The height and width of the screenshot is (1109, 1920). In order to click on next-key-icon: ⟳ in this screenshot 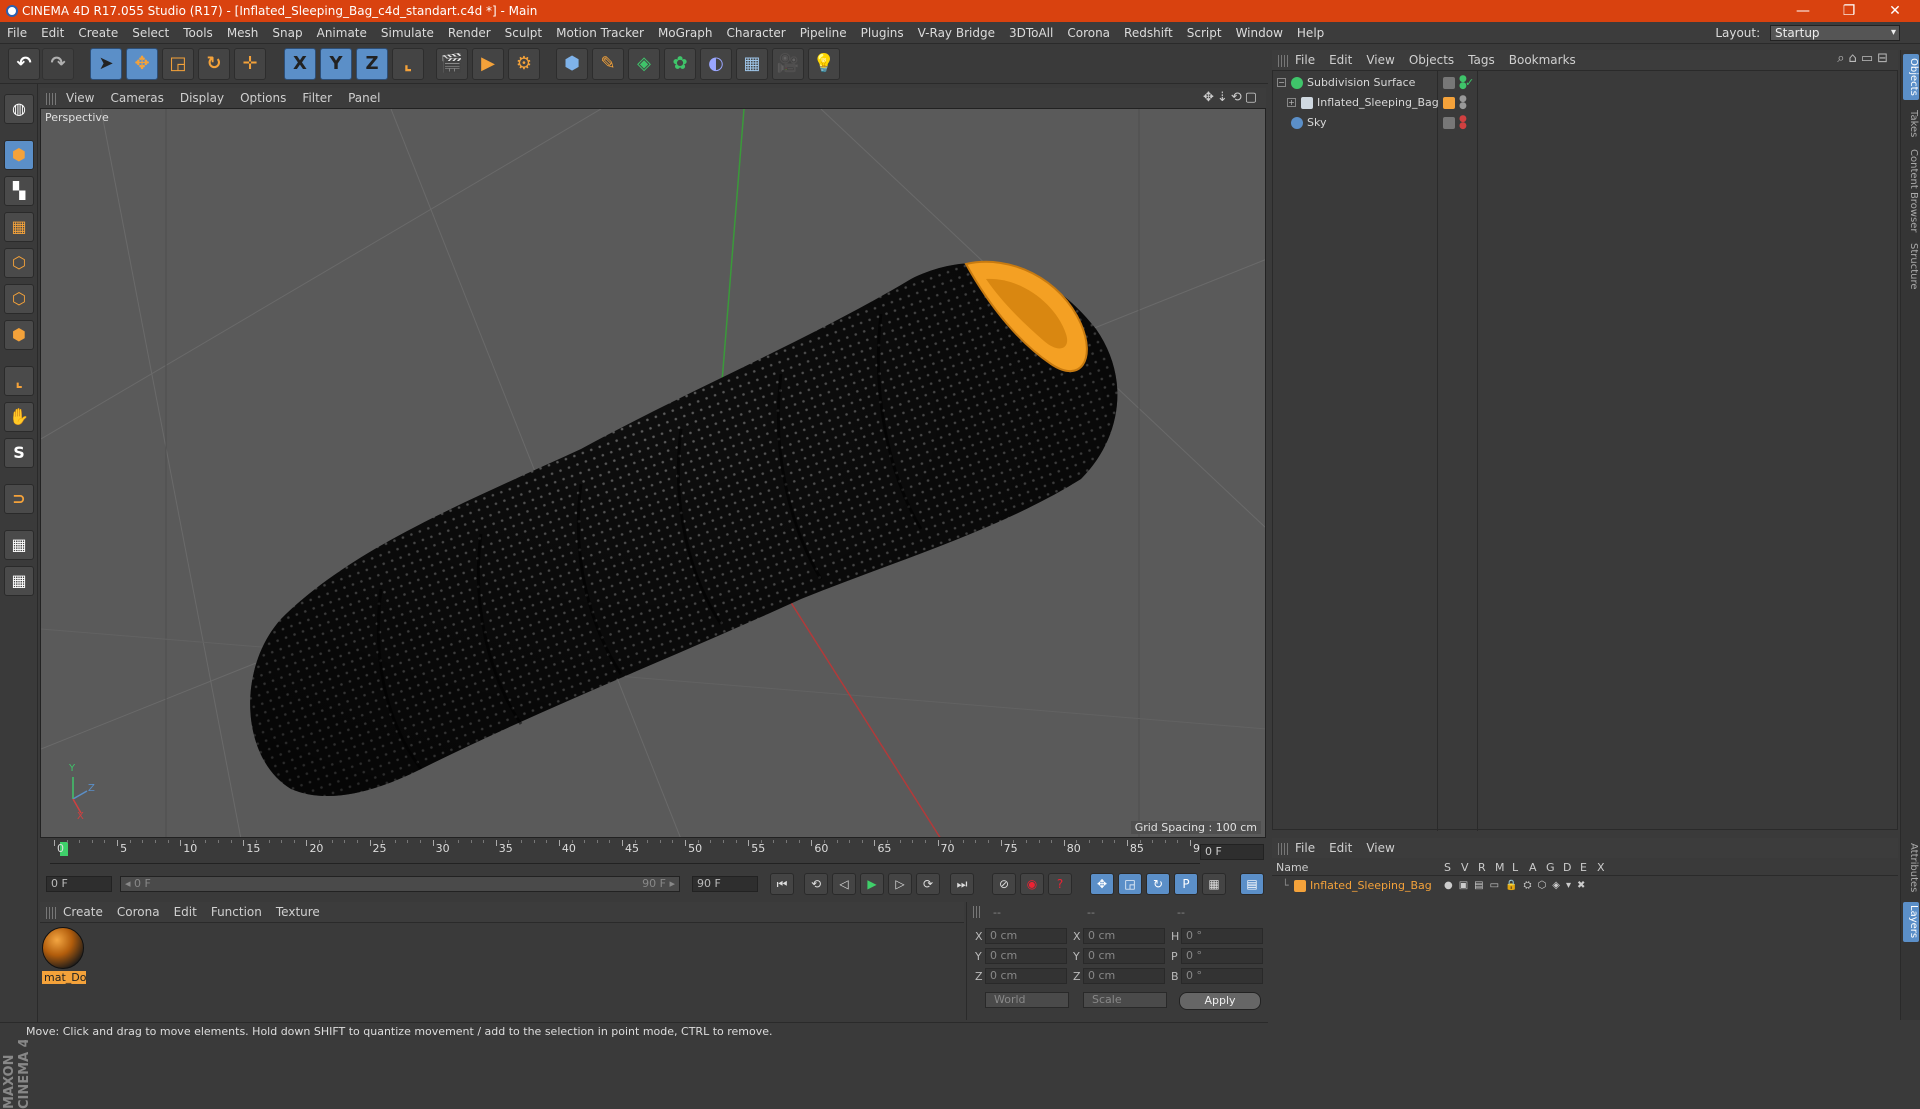, I will do `click(928, 884)`.